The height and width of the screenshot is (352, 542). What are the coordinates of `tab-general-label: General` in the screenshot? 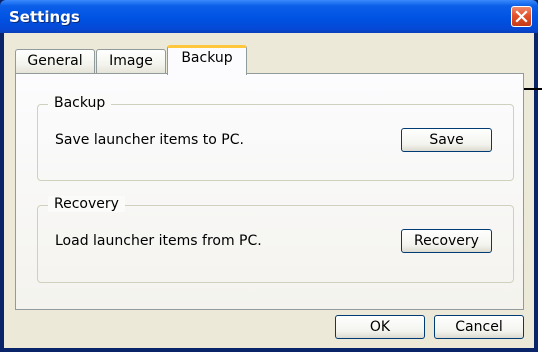 It's located at (55, 61).